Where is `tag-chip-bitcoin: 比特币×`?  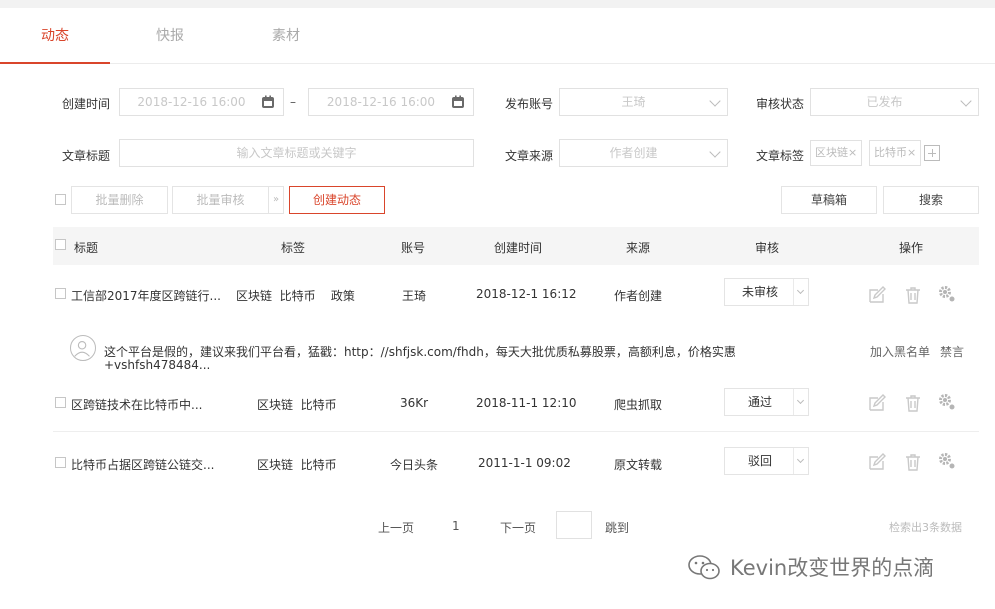 tag-chip-bitcoin: 比特币× is located at coordinates (895, 153).